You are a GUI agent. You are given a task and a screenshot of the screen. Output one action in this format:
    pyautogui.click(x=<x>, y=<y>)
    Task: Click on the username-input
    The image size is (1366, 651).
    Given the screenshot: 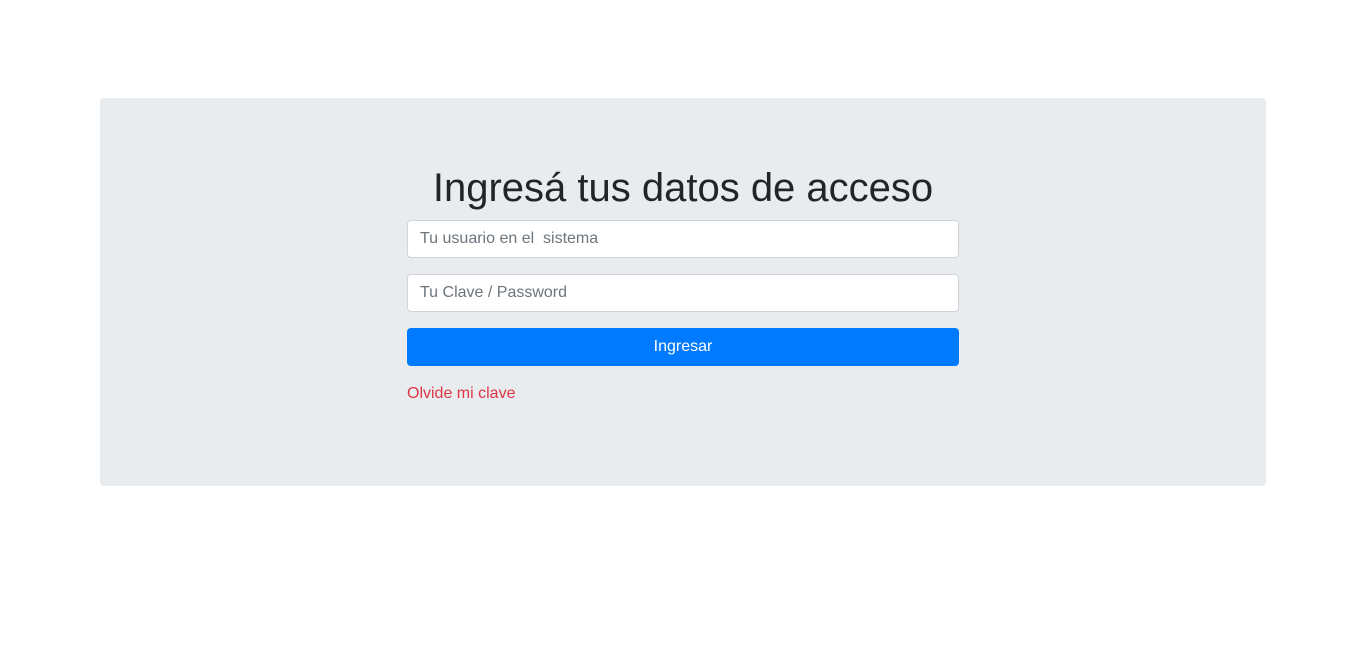 What is the action you would take?
    pyautogui.click(x=683, y=239)
    